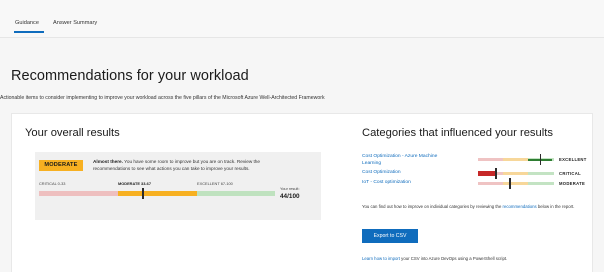 The width and height of the screenshot is (604, 272). Describe the element at coordinates (27, 23) in the screenshot. I see `tab-guidance: Guidance` at that location.